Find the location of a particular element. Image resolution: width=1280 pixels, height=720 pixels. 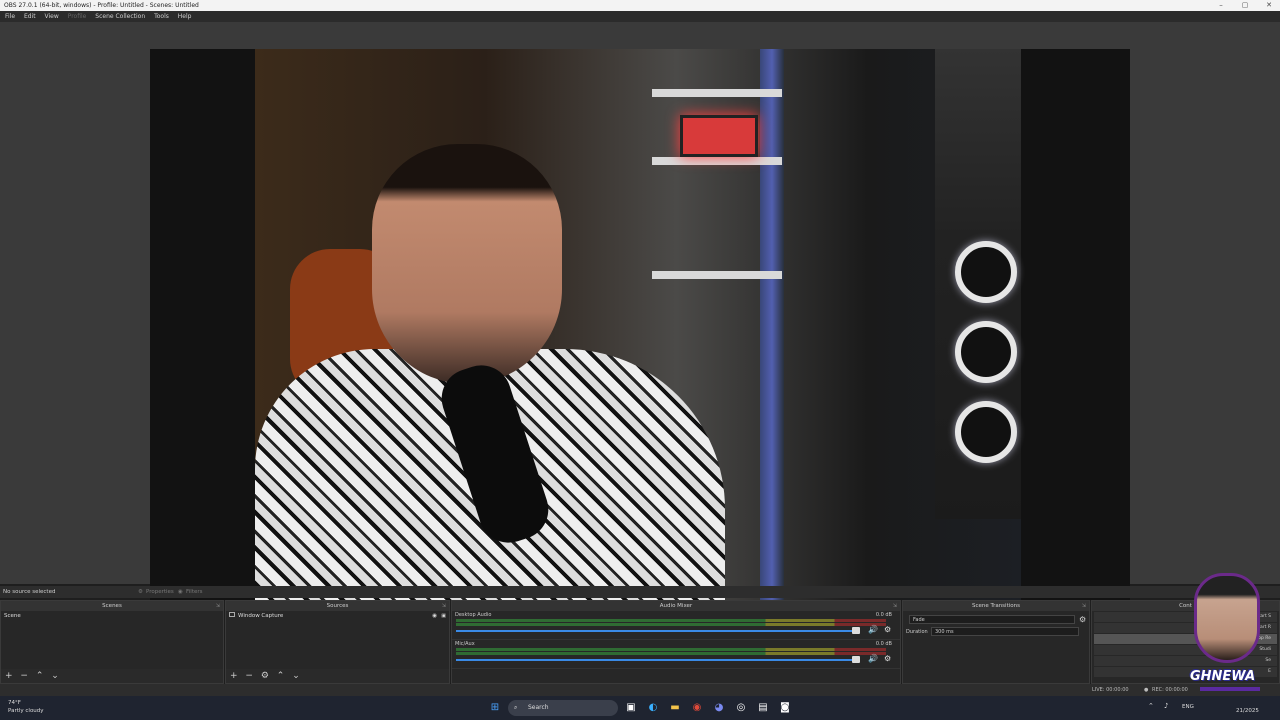

start-icon: ⊞ is located at coordinates (495, 708).